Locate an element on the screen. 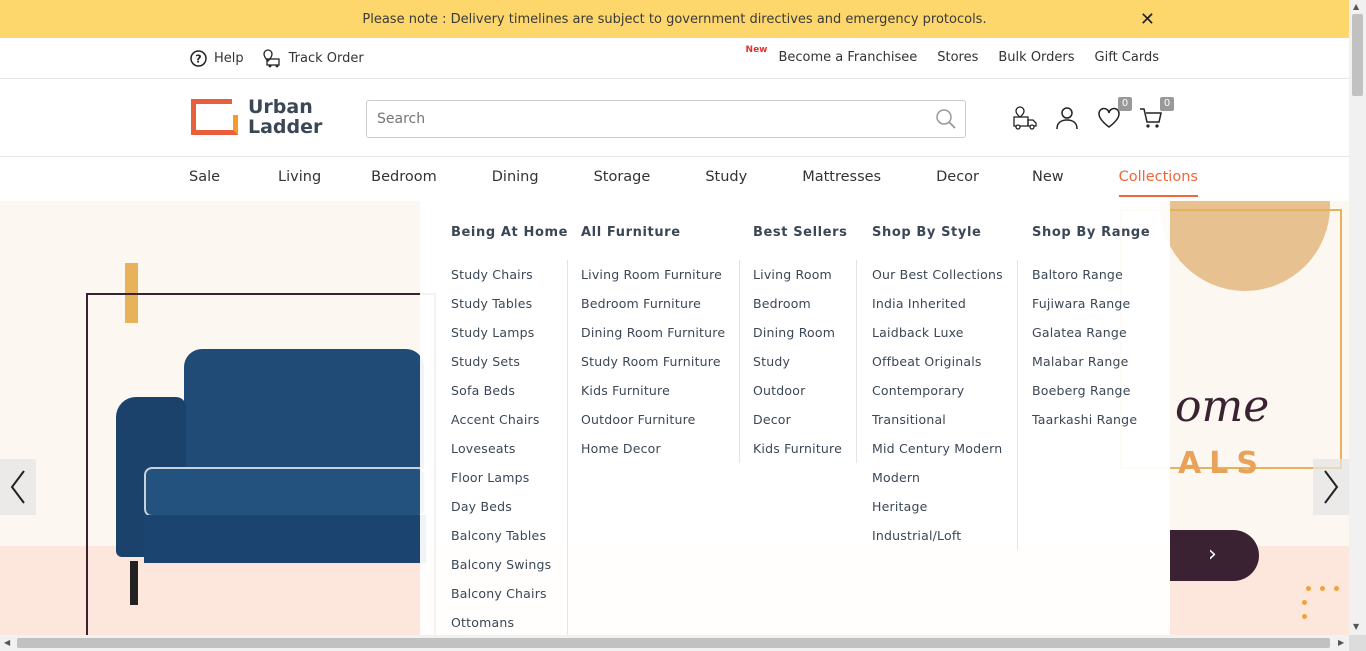 The image size is (1366, 651). nav-item-new: New is located at coordinates (1048, 183).